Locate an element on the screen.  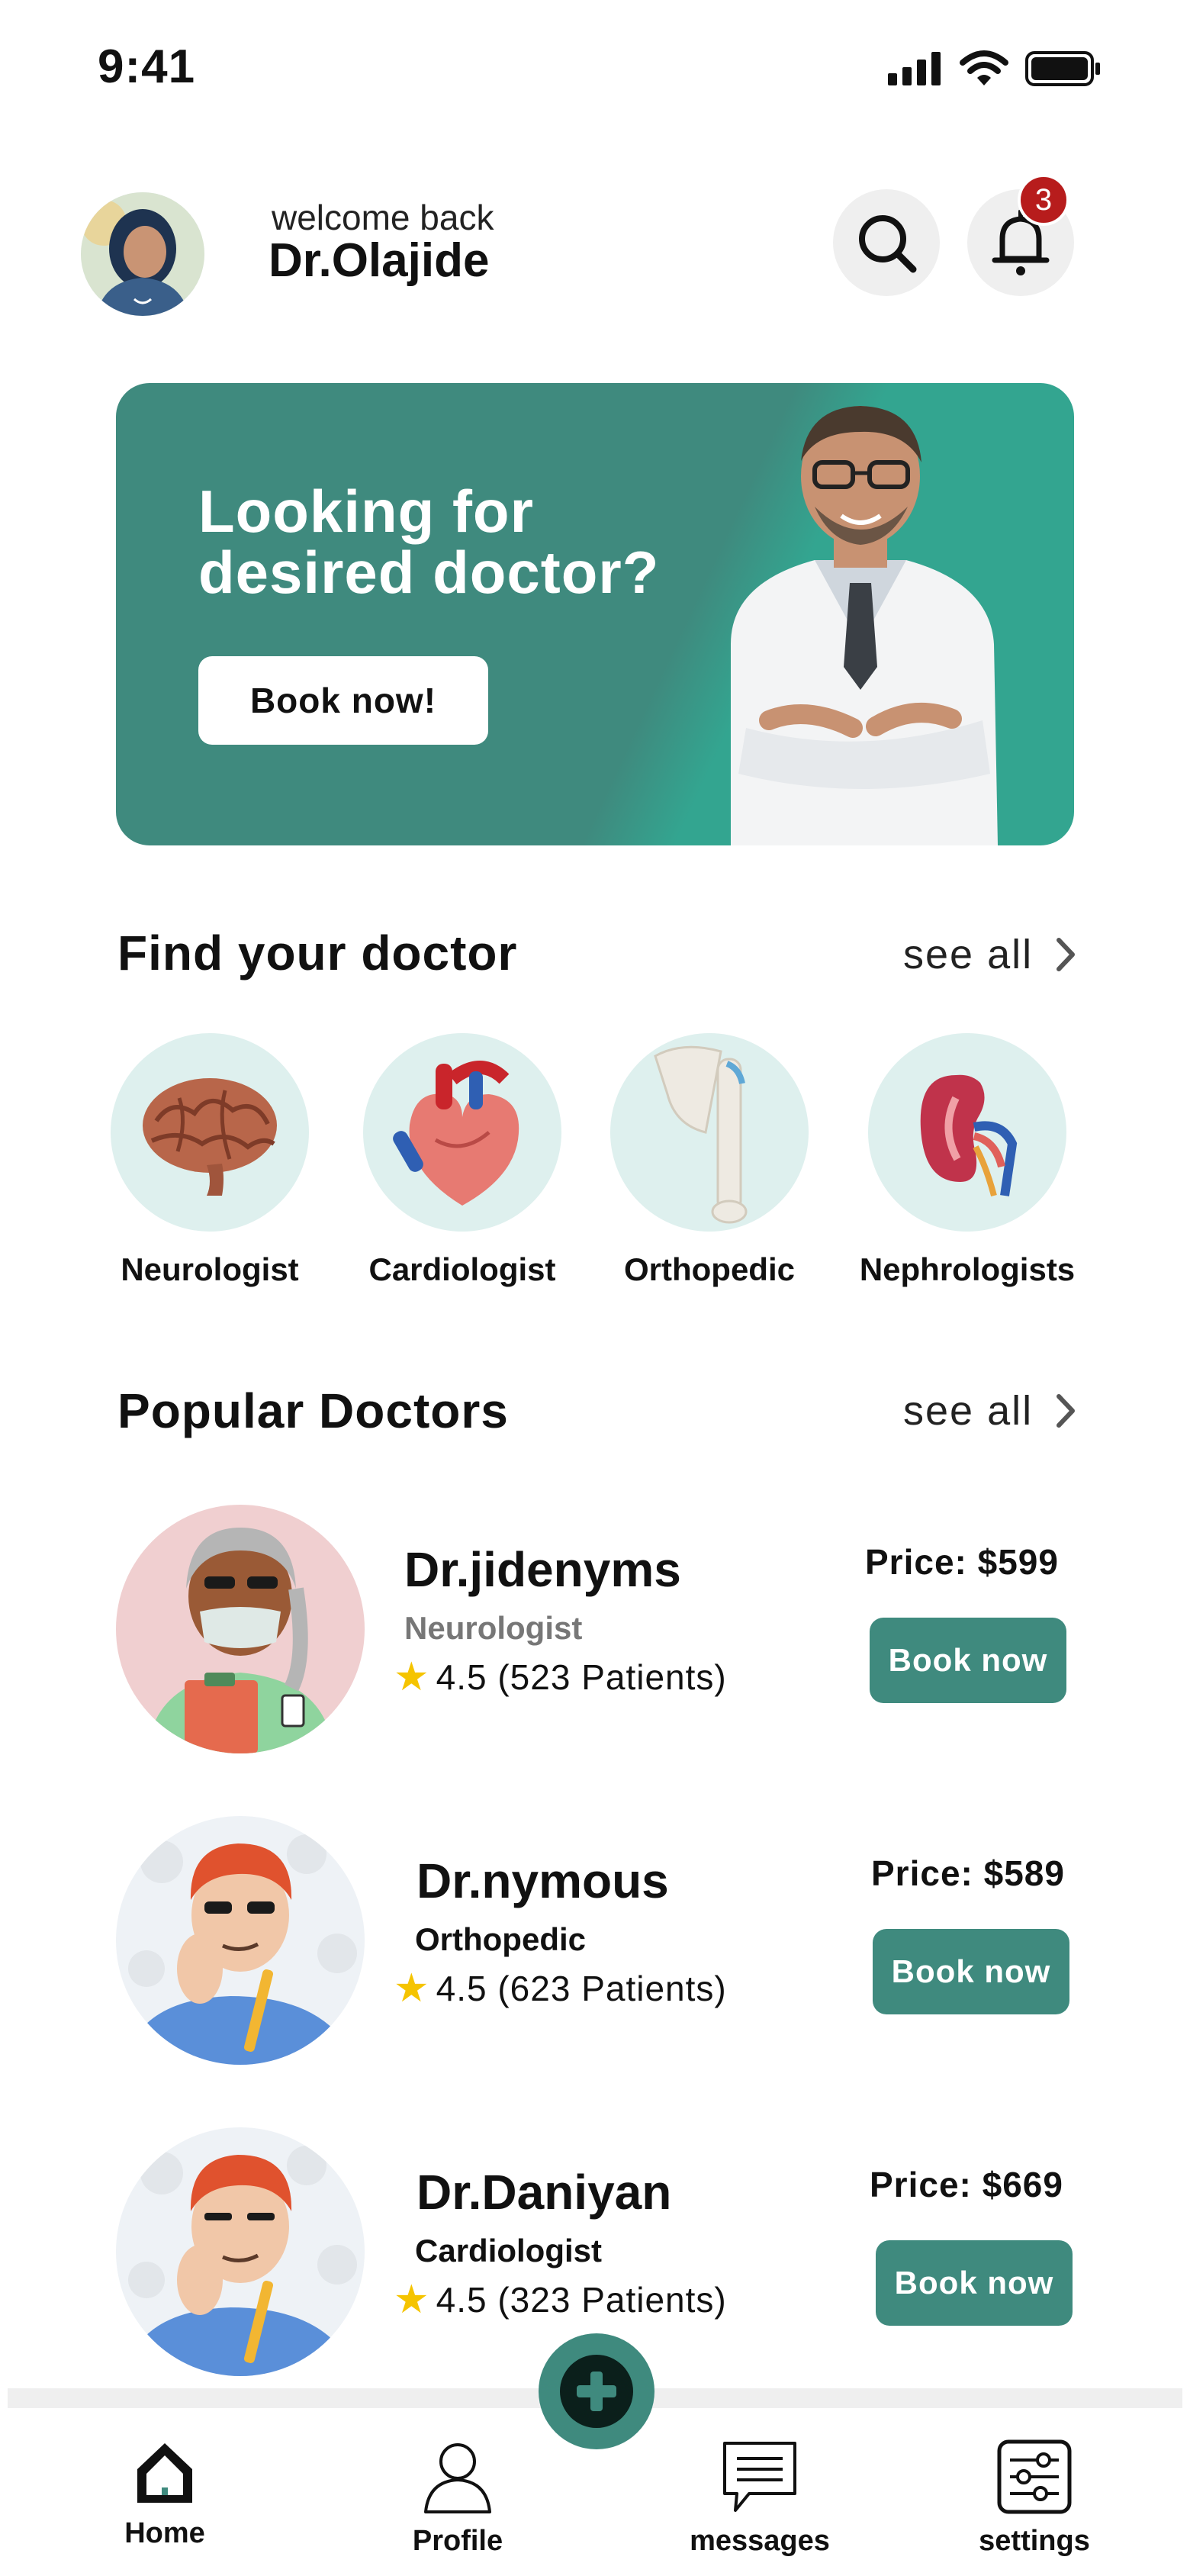
user-name: Dr.Olajide is located at coordinates (379, 260).